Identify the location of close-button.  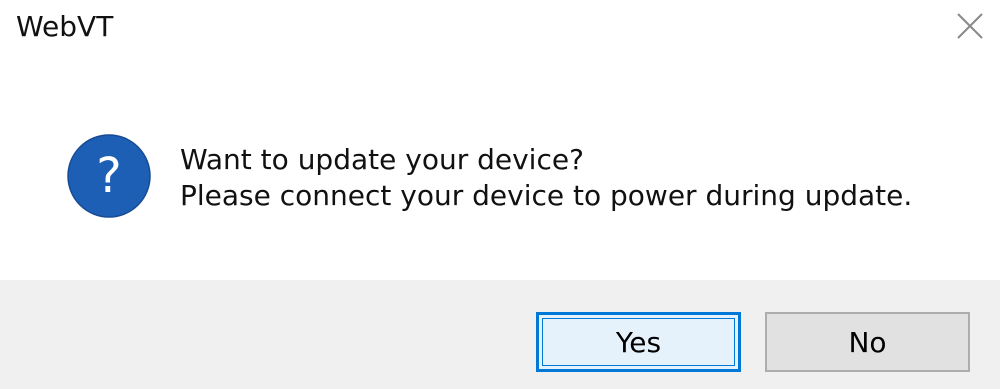
(970, 26).